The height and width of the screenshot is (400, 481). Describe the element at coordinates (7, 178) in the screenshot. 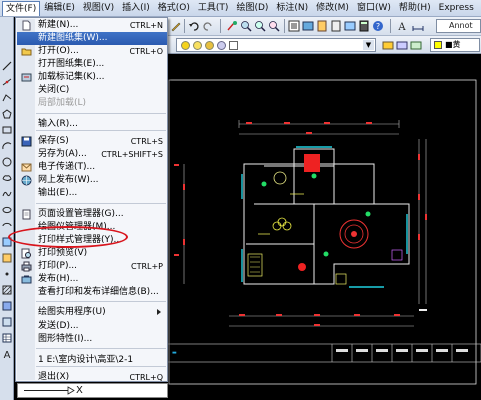

I see `revision-cloud-icon` at that location.